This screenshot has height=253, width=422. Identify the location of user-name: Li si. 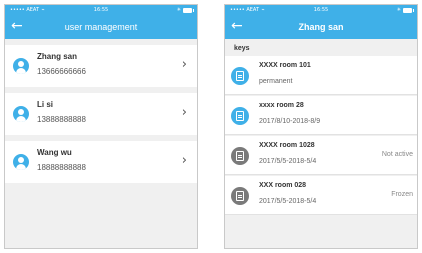
(45, 104).